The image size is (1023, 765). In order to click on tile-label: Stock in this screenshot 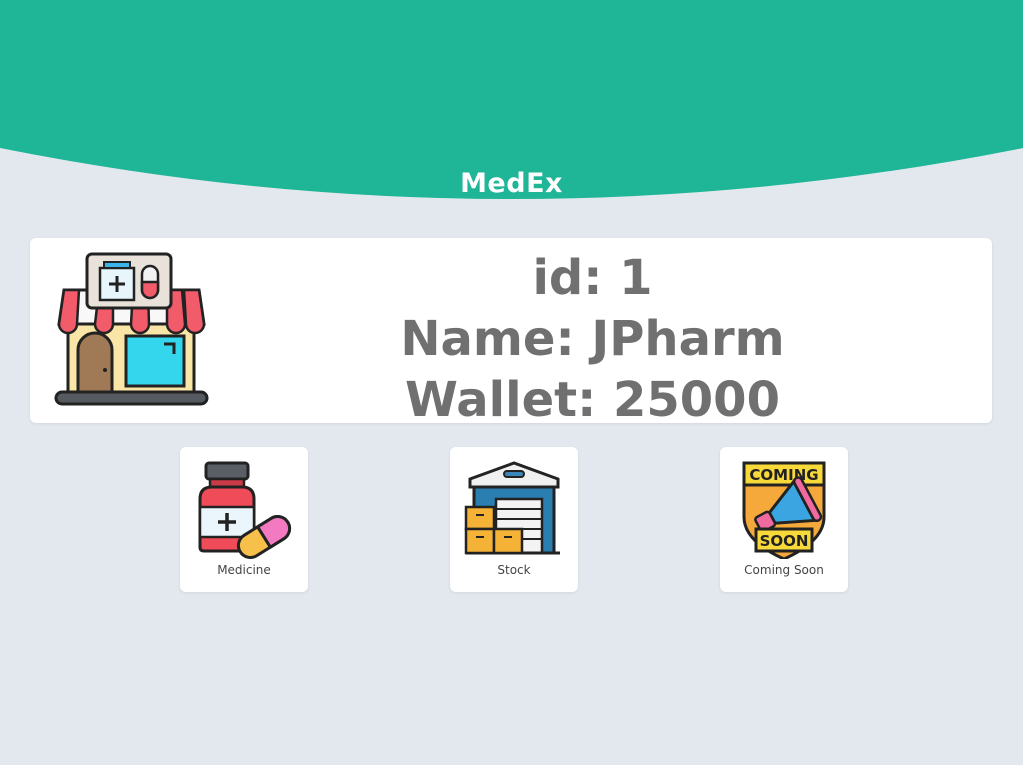, I will do `click(514, 570)`.